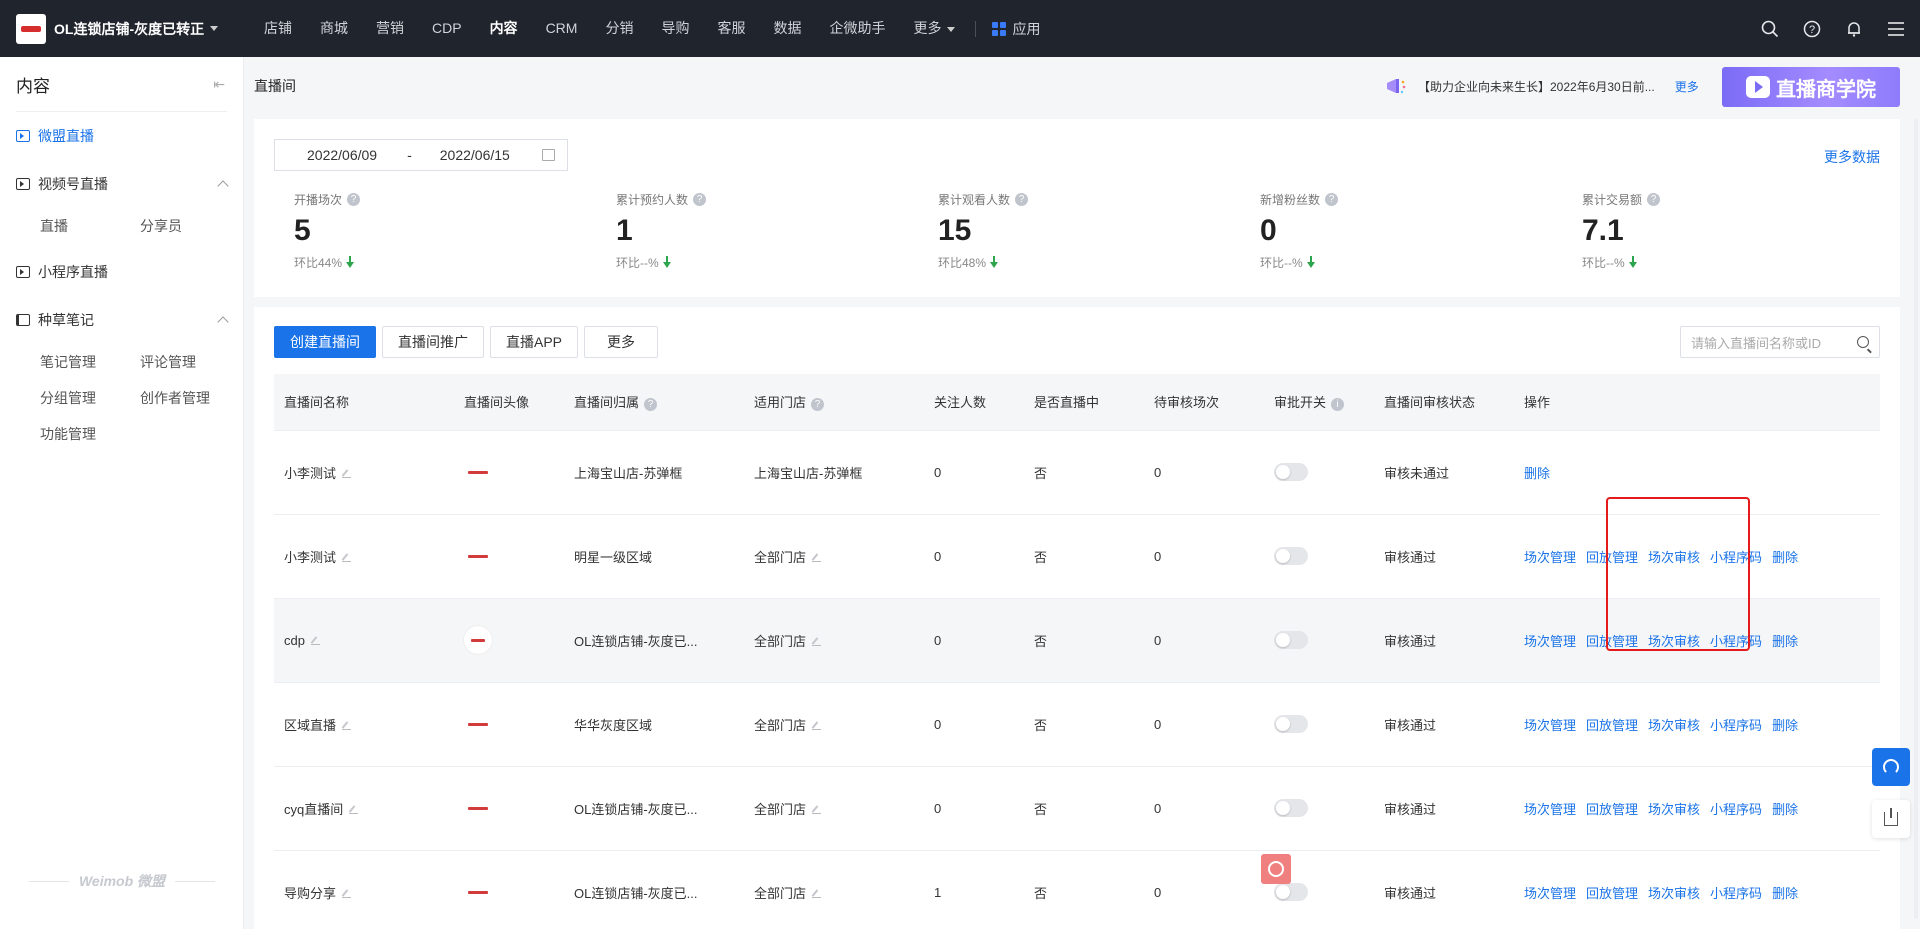 The width and height of the screenshot is (1920, 929). Describe the element at coordinates (1852, 157) in the screenshot. I see `more-data-link: 更多数据` at that location.